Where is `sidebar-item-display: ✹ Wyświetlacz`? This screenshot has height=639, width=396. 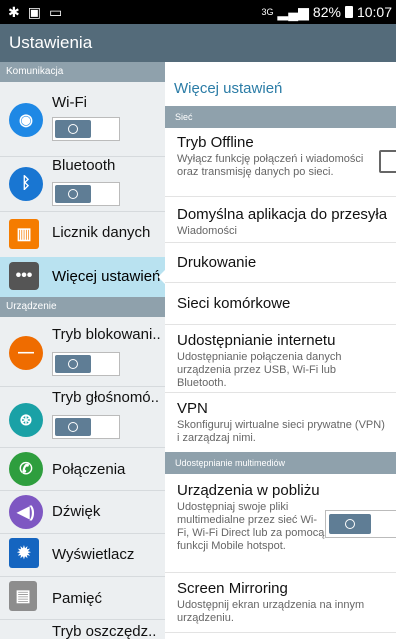
sidebar-item-display: ✹ Wyświetlacz is located at coordinates (82, 555).